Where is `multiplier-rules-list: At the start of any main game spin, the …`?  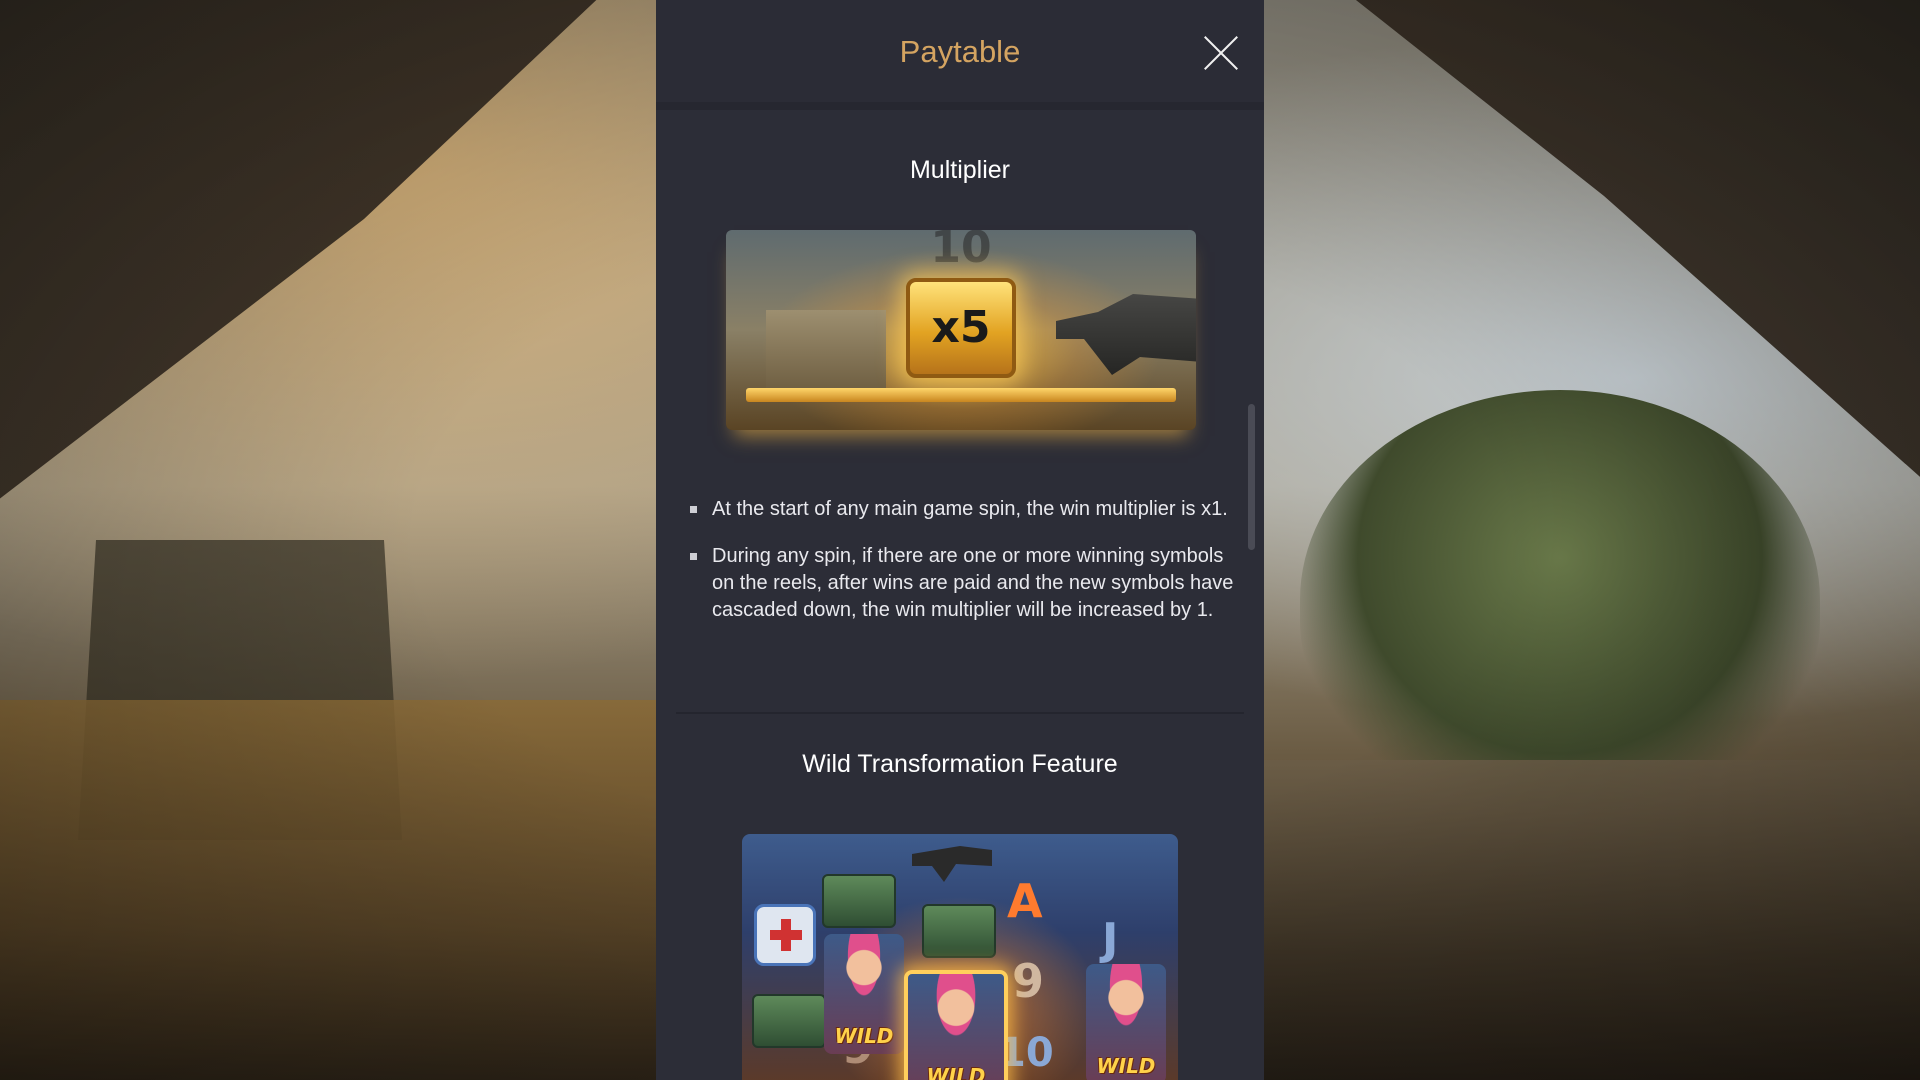
multiplier-rules-list: At the start of any main game spin, the … is located at coordinates (962, 570).